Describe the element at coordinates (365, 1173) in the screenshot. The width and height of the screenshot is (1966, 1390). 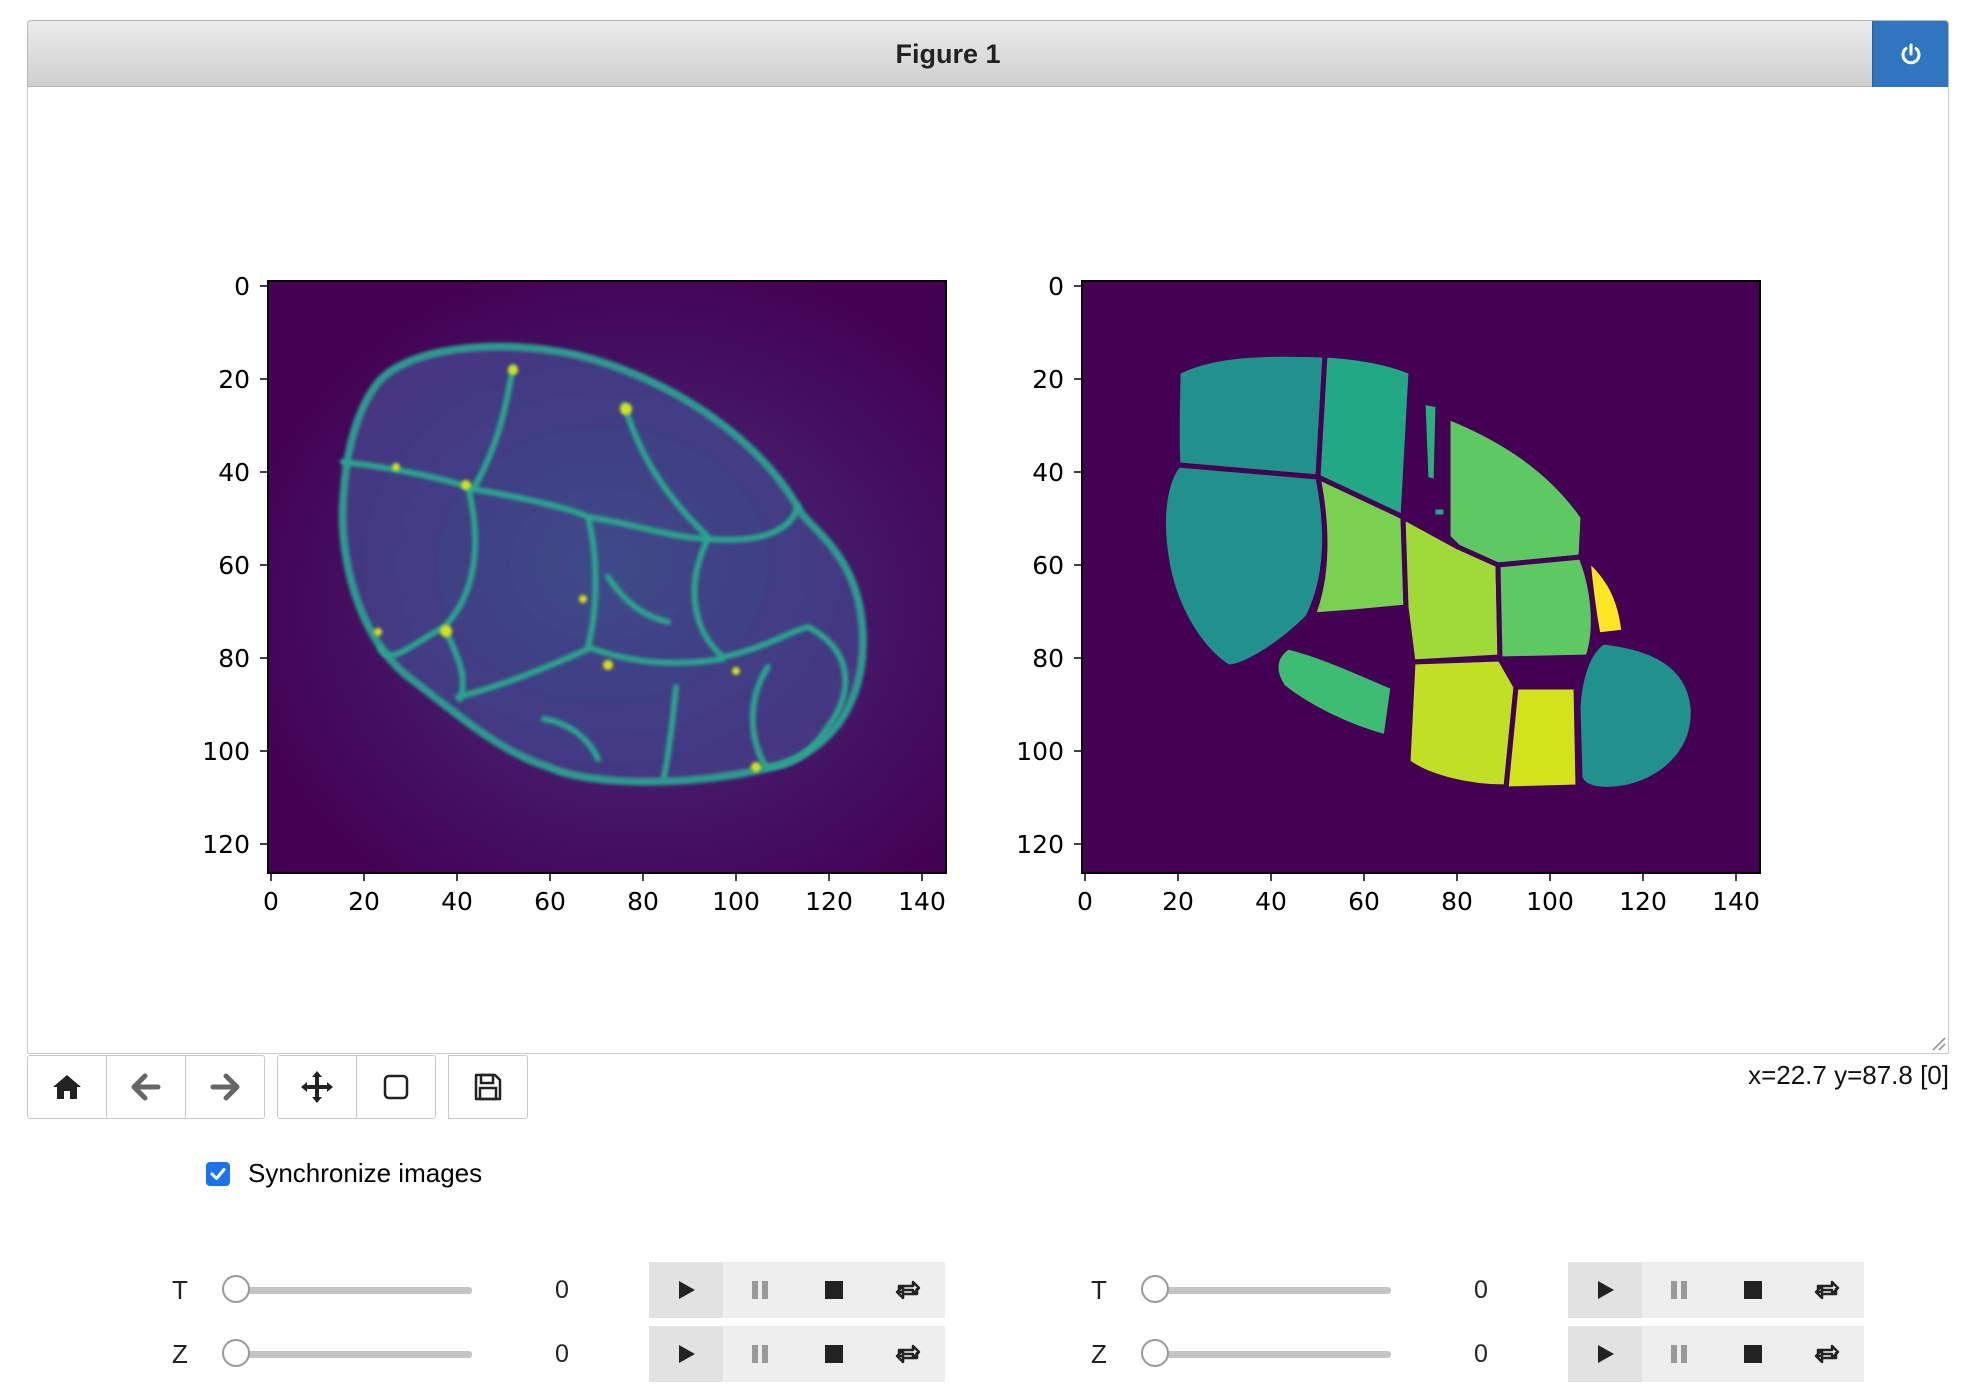
I see `sync-label: Synchronize images` at that location.